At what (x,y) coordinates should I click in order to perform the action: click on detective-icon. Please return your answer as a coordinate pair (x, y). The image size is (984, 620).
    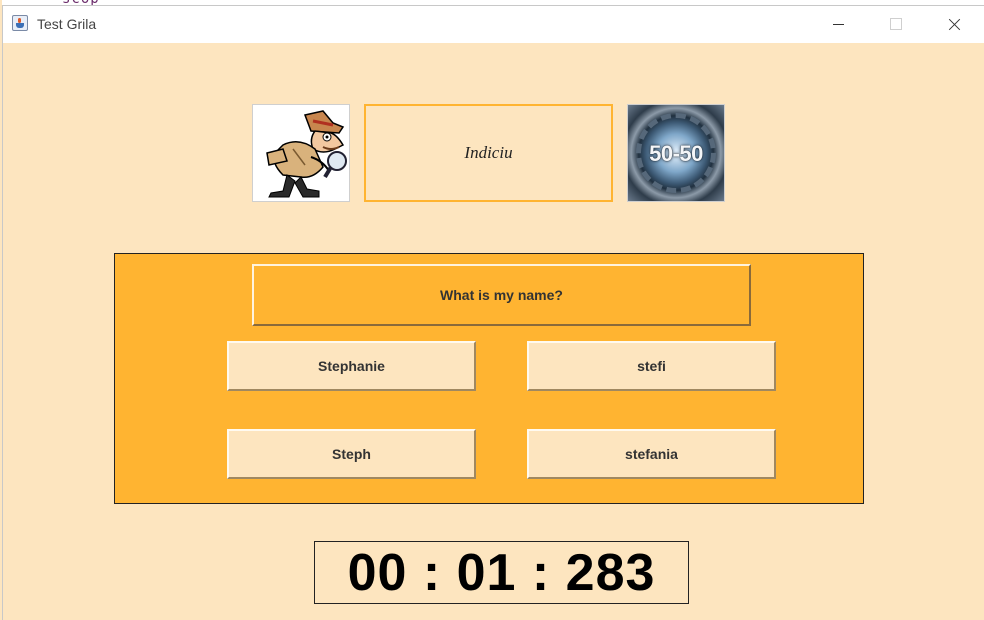
    Looking at the image, I should click on (306, 154).